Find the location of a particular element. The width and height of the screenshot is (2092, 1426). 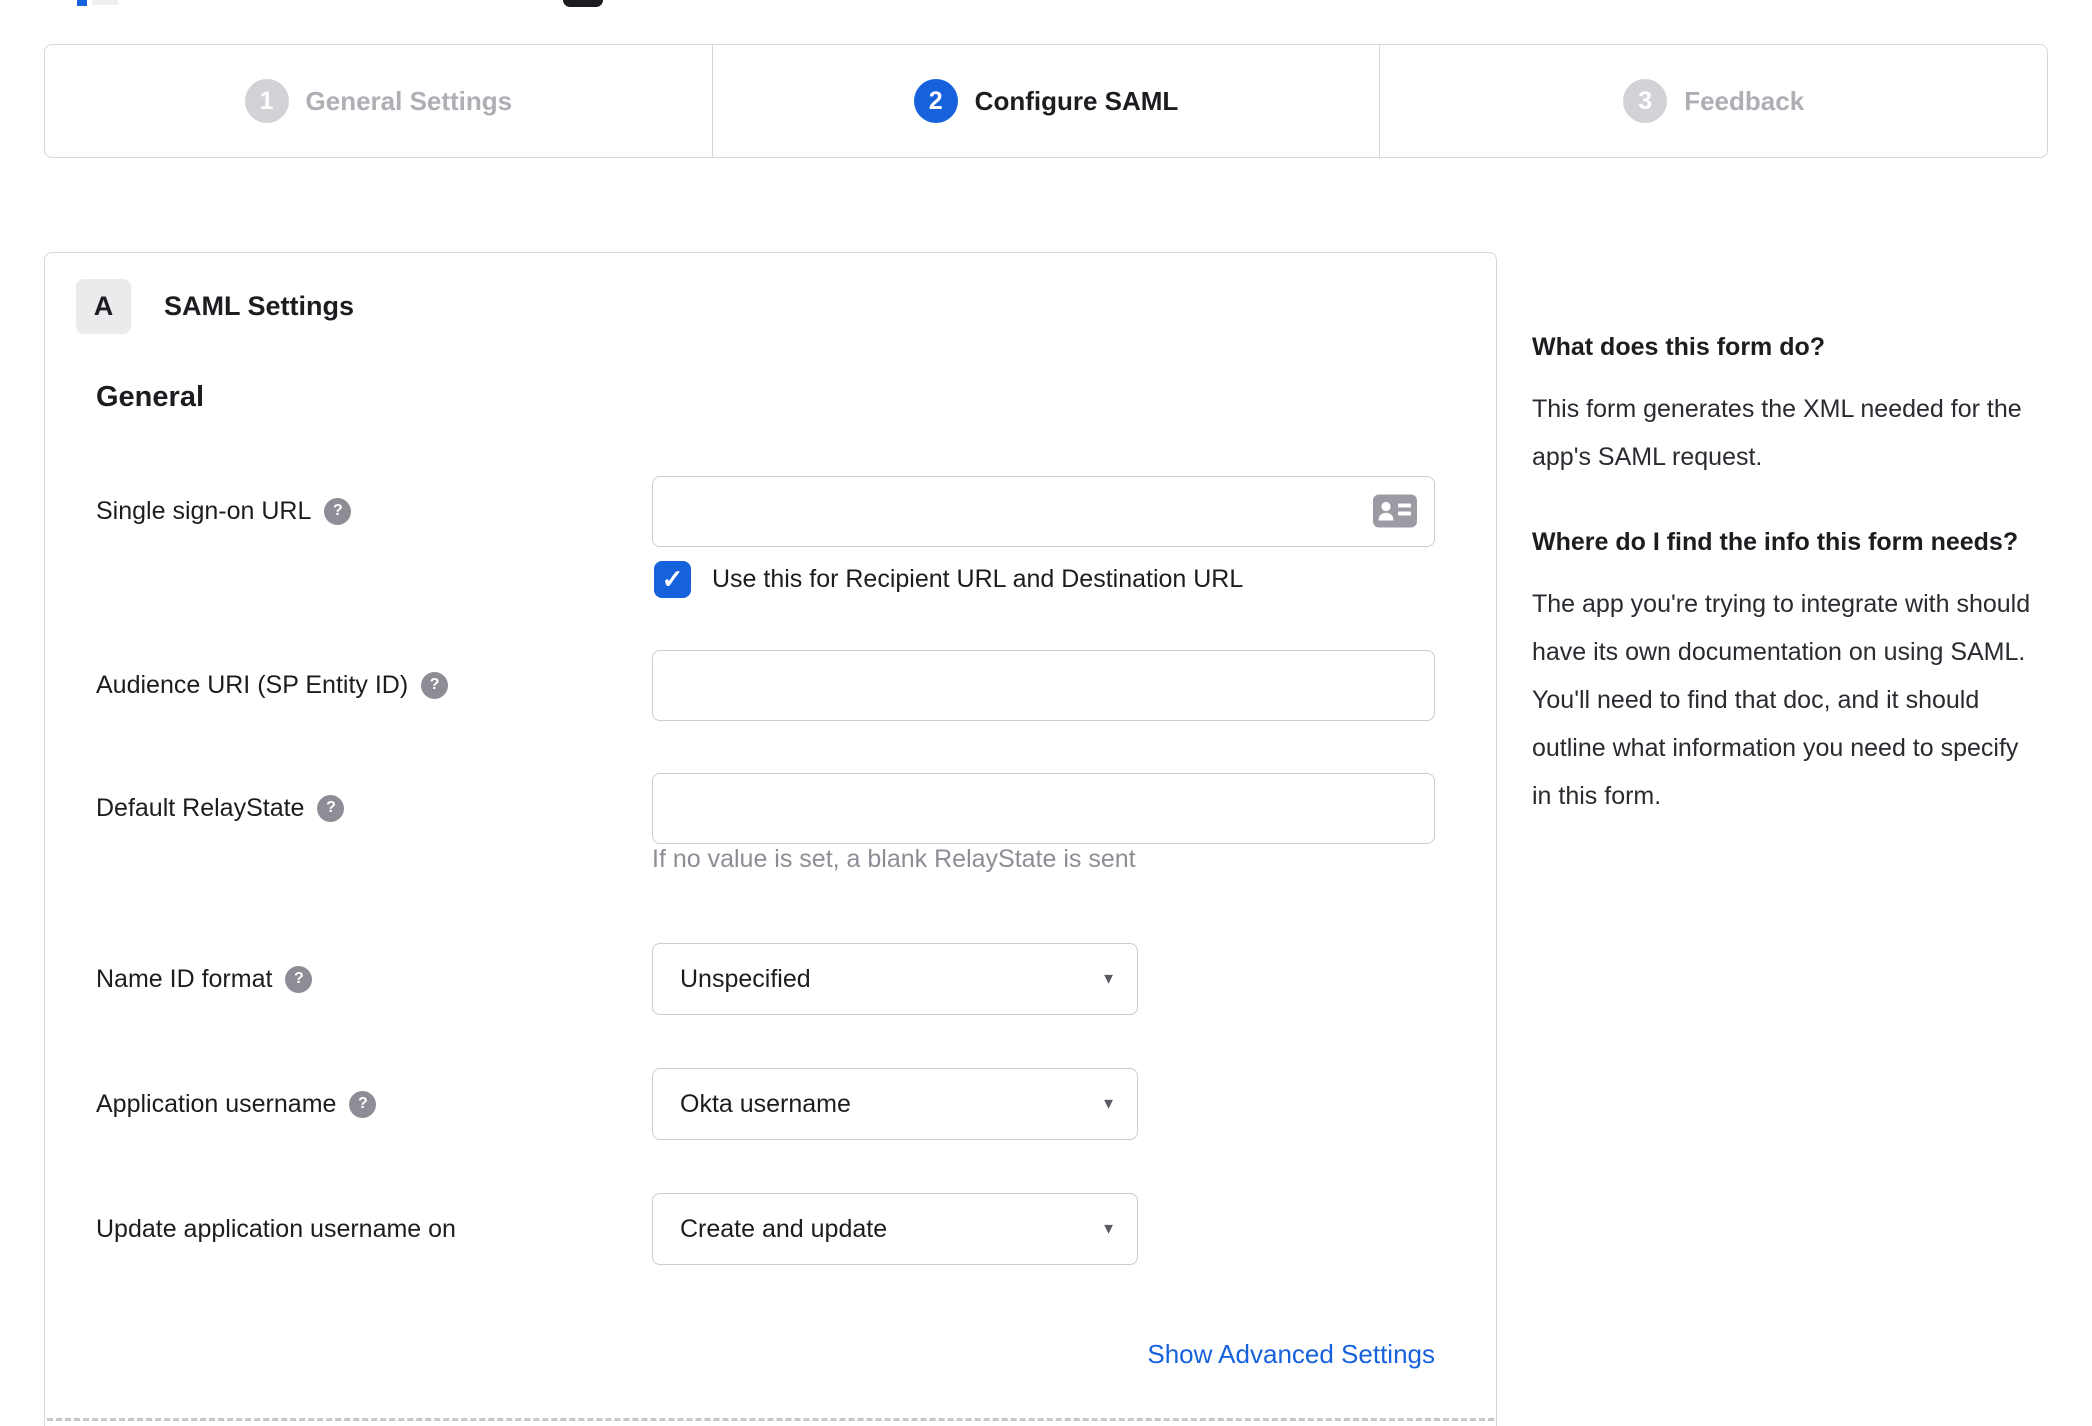

application-username-row: Application username ? Okta username ▼ is located at coordinates (617, 1104).